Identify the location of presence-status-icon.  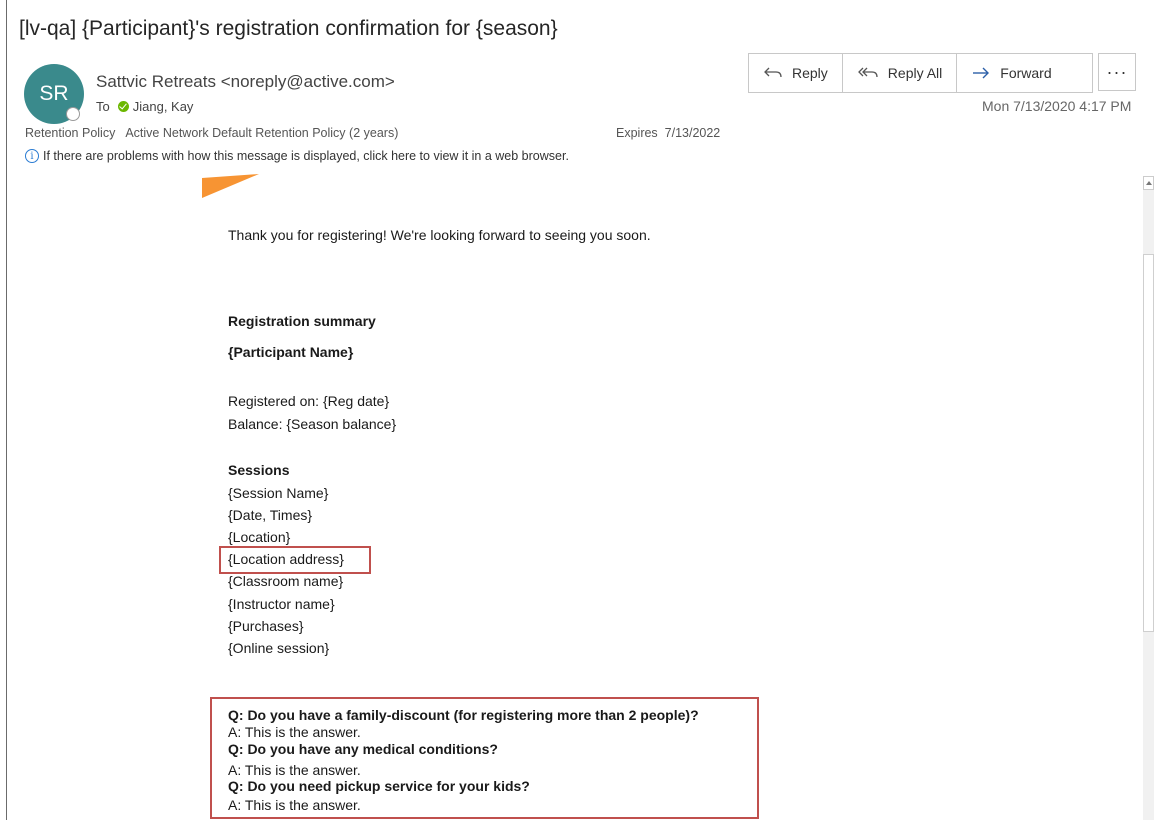
(73, 114).